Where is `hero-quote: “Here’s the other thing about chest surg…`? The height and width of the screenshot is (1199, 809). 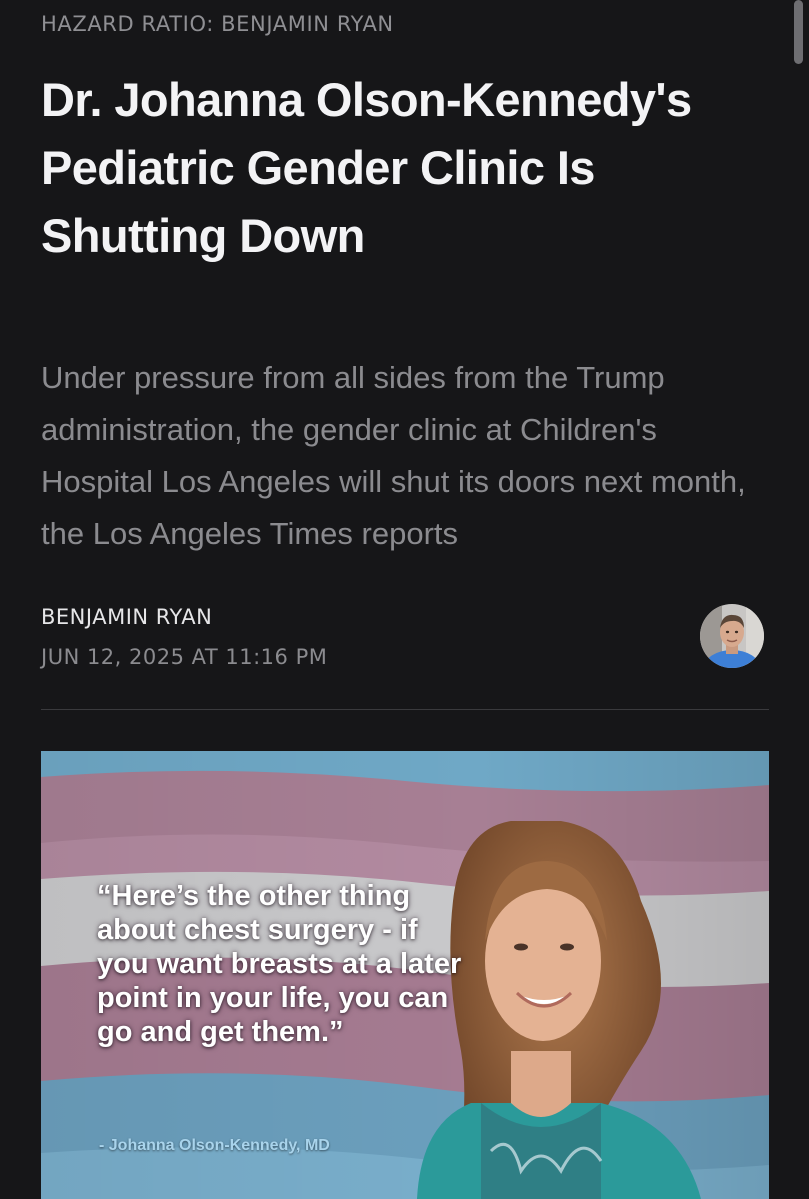
hero-quote: “Here’s the other thing about chest surg… is located at coordinates (279, 964).